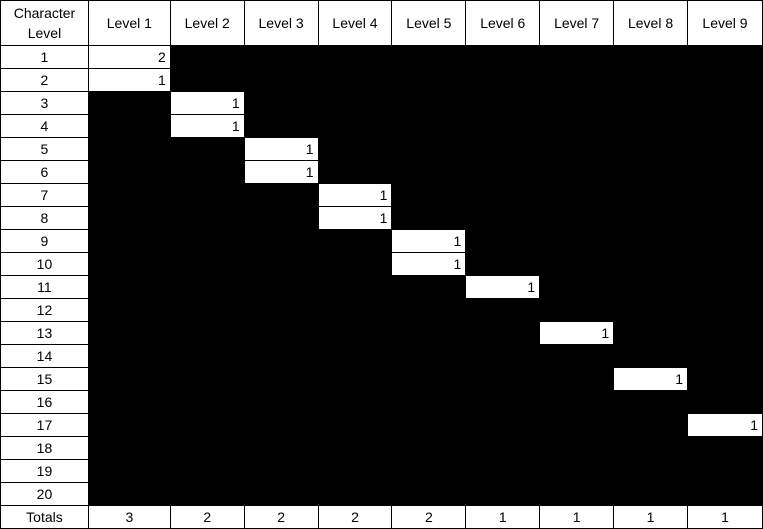 This screenshot has height=529, width=763. Describe the element at coordinates (44, 149) in the screenshot. I see `character-level-cell: 5` at that location.